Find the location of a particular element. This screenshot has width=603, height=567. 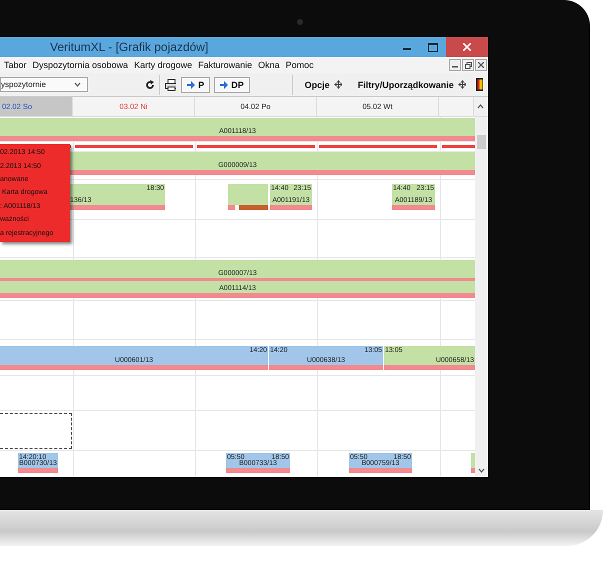

exit-door-icon is located at coordinates (479, 84).